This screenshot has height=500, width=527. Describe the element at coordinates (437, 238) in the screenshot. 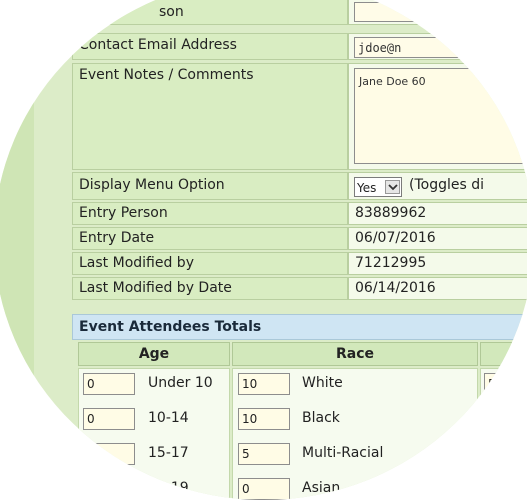

I see `row-value-entry-date: 06/07/2016` at that location.